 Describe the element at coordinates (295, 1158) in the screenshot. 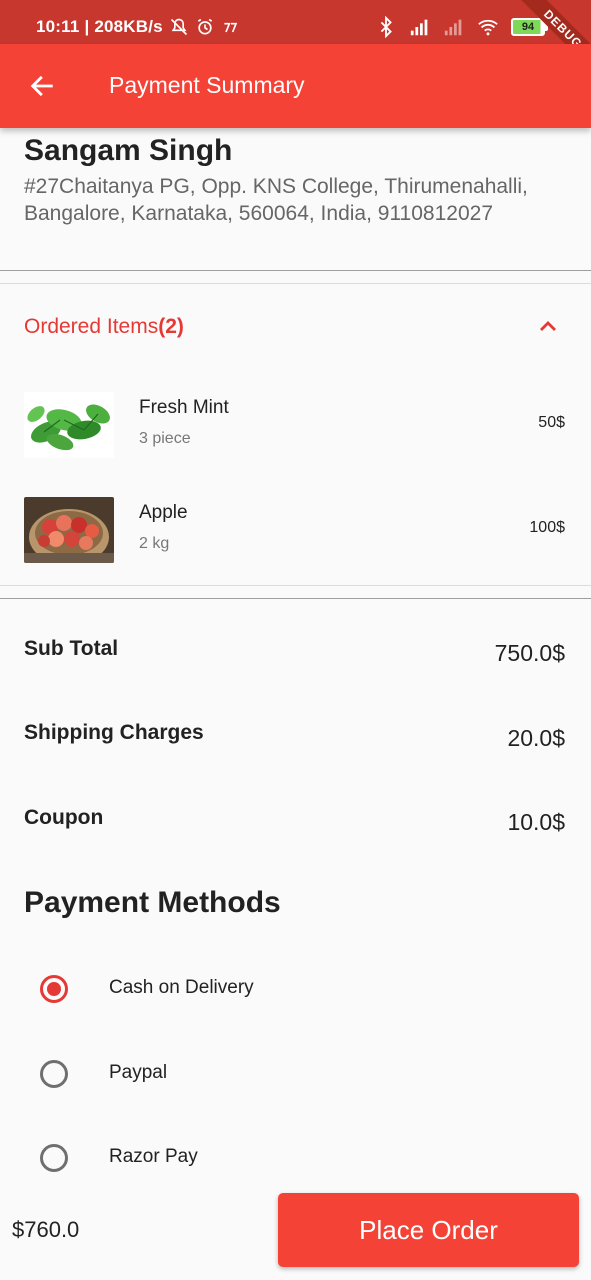

I see `payment-option-razorpay: Razor Pay` at that location.